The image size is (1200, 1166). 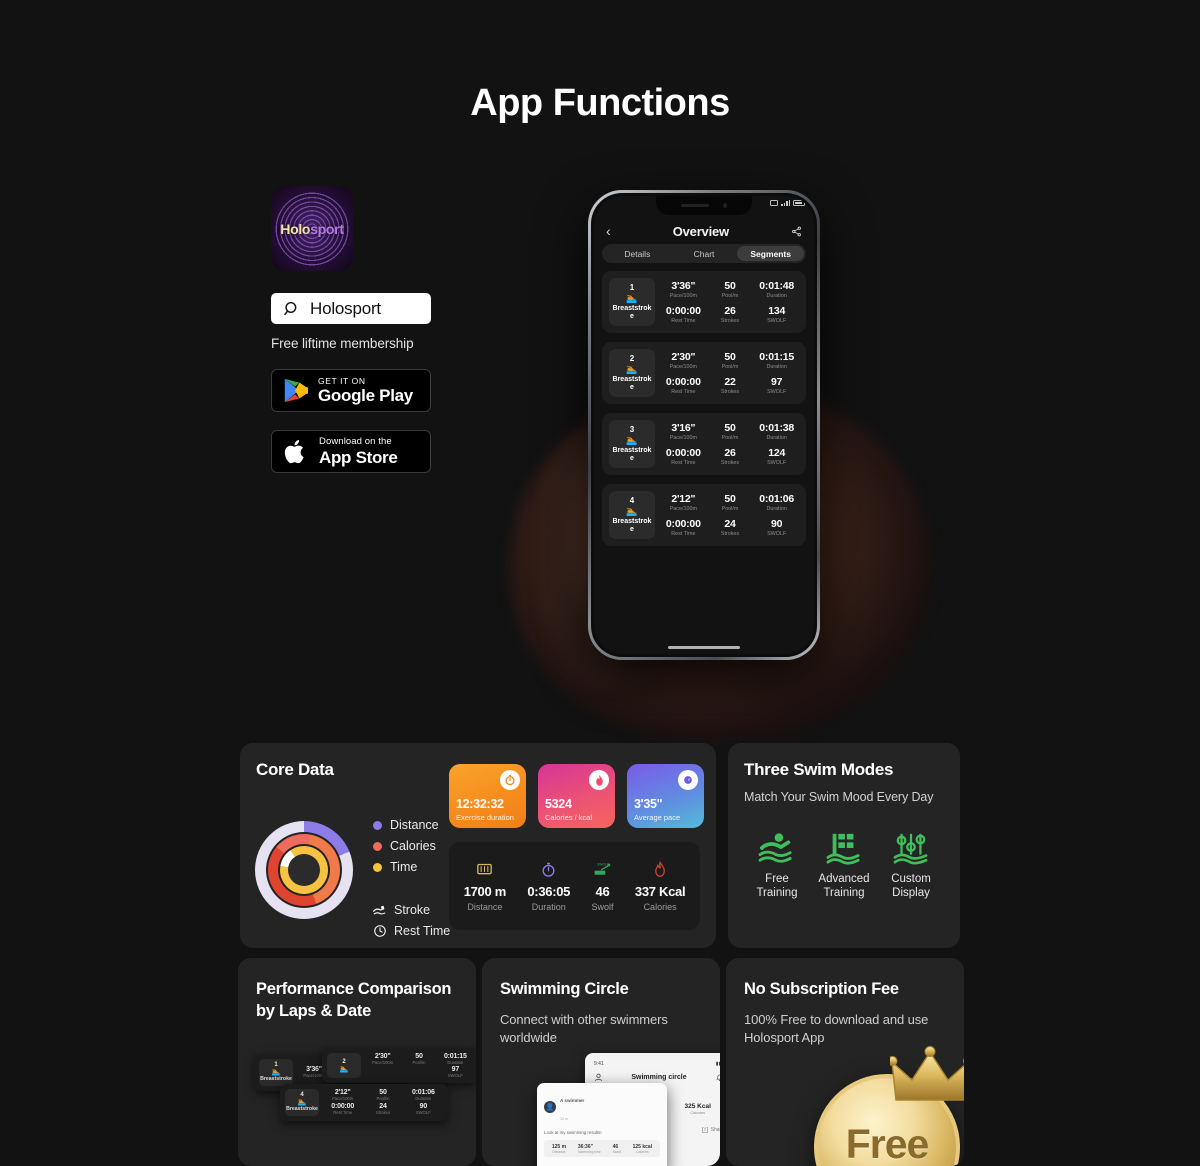 What do you see at coordinates (548, 869) in the screenshot?
I see `stopwatch-icon` at bounding box center [548, 869].